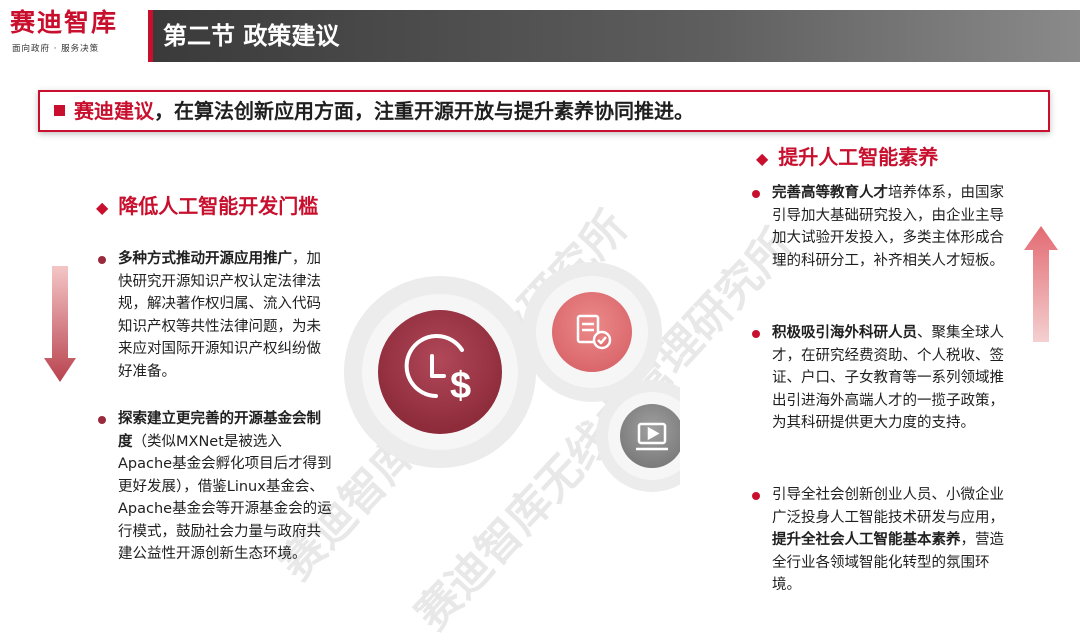 The image size is (1080, 642). What do you see at coordinates (60, 324) in the screenshot?
I see `down-arrow-icon` at bounding box center [60, 324].